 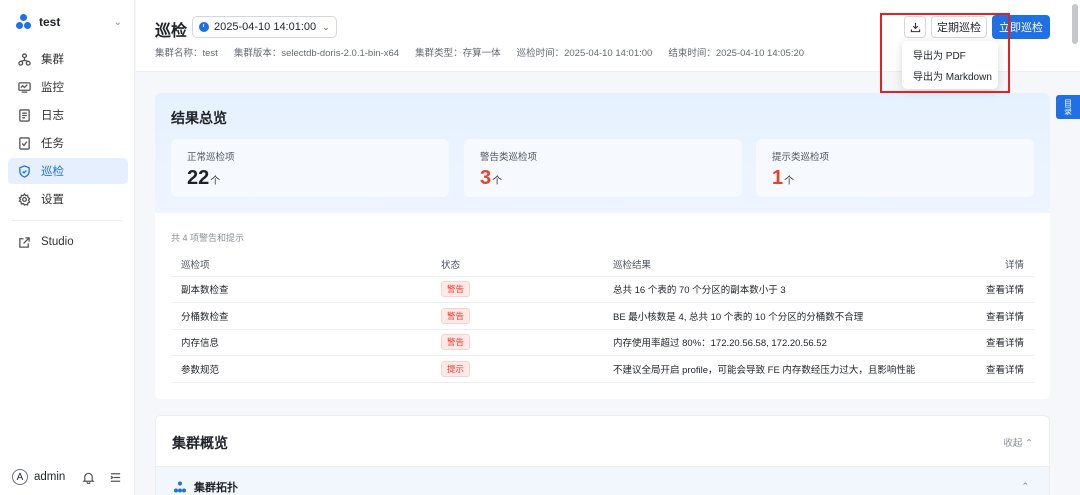 What do you see at coordinates (509, 157) in the screenshot?
I see `stat-label: 警告类巡检项` at bounding box center [509, 157].